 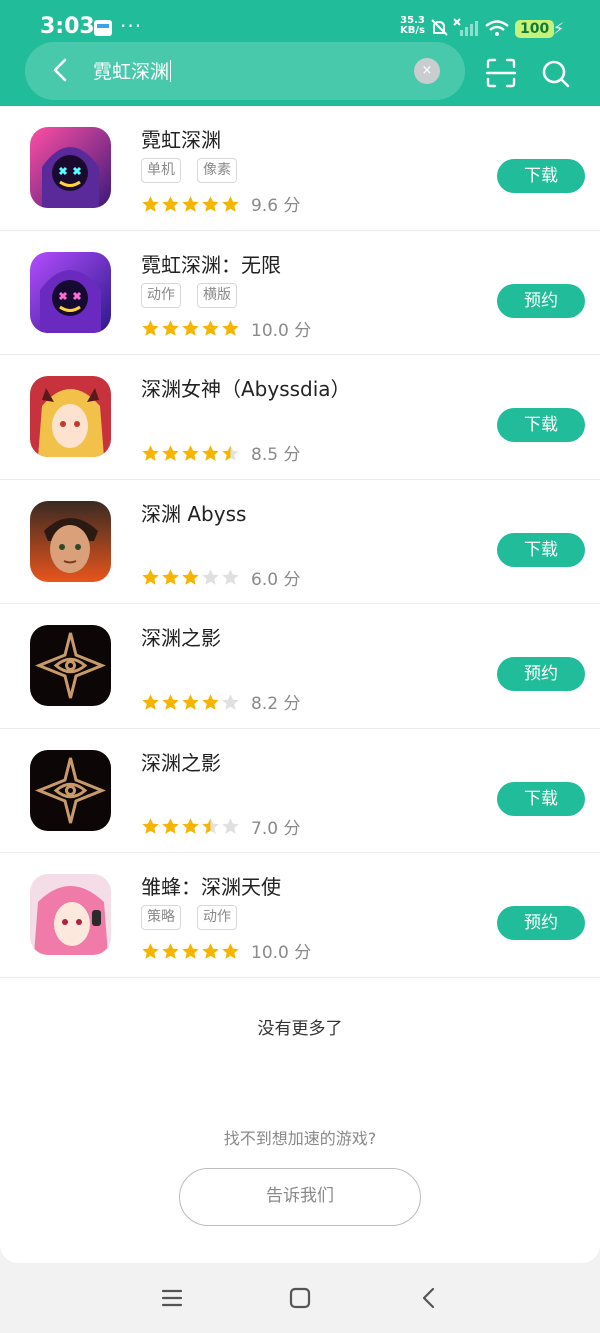 What do you see at coordinates (197, 295) in the screenshot?
I see `game-tags: 动作 横版` at bounding box center [197, 295].